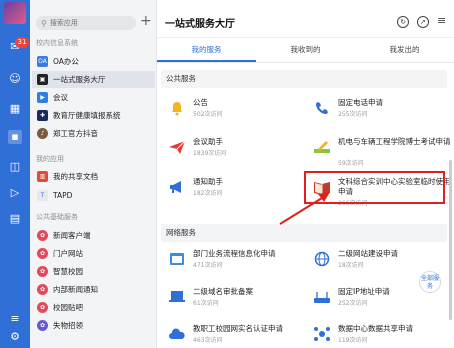 Image resolution: width=454 pixels, height=348 pixels. I want to click on network-icon, so click(322, 334).